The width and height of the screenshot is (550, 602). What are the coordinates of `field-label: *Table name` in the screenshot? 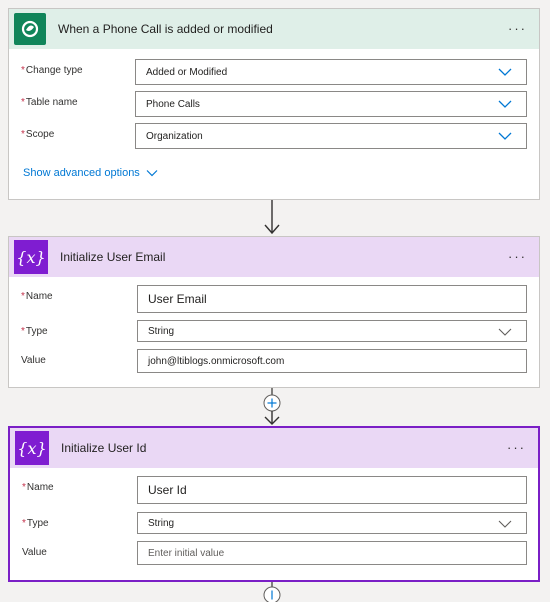 It's located at (49, 102).